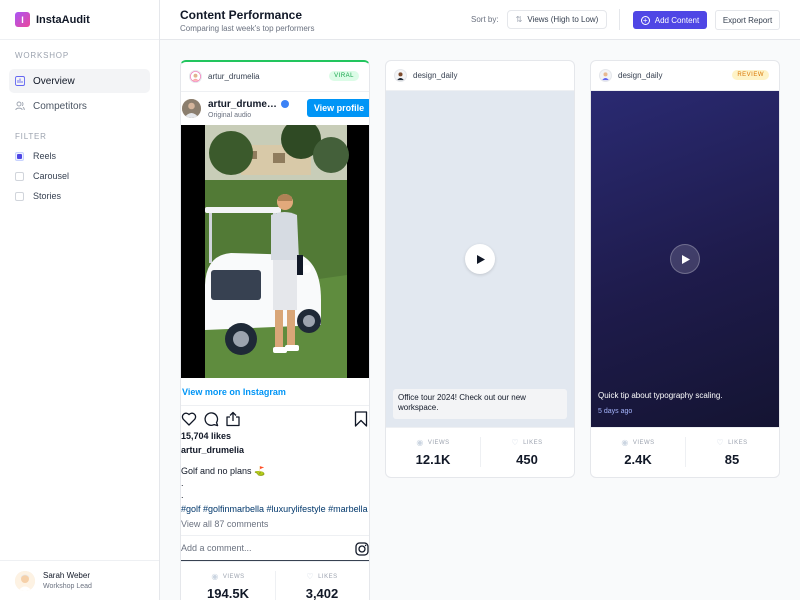 This screenshot has width=800, height=600. Describe the element at coordinates (79, 156) in the screenshot. I see `filter-reels: Reels` at that location.